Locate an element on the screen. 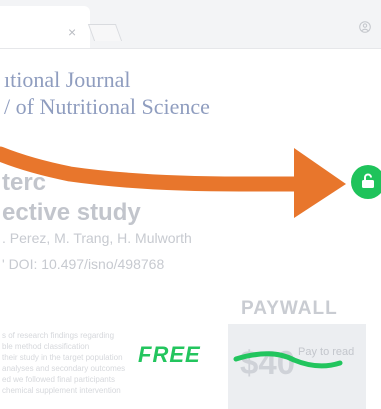 This screenshot has width=381, height=409. journal-name-line2: / of Nutritional Science is located at coordinates (107, 106).